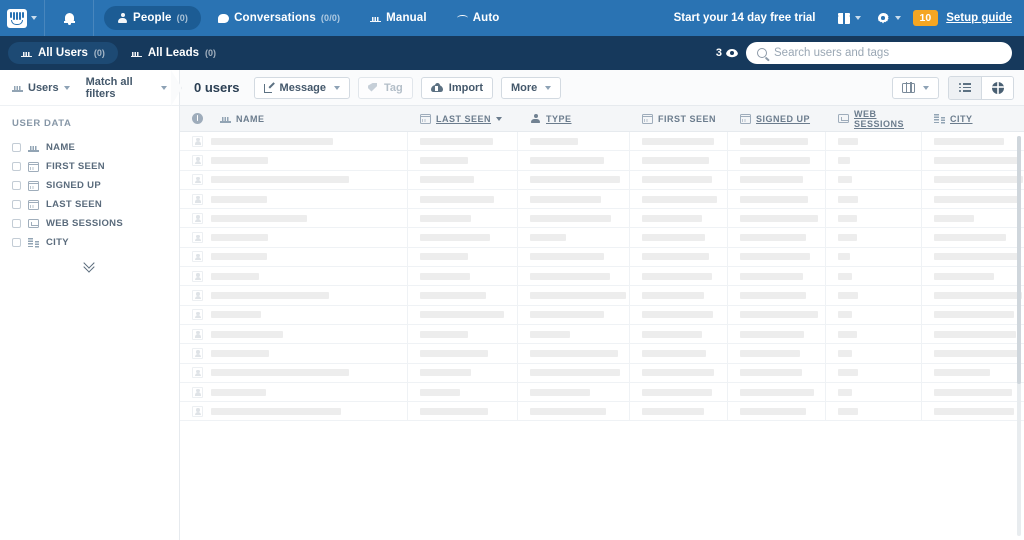  Describe the element at coordinates (463, 118) in the screenshot. I see `table-header-last-seen: LAST SEEN` at that location.